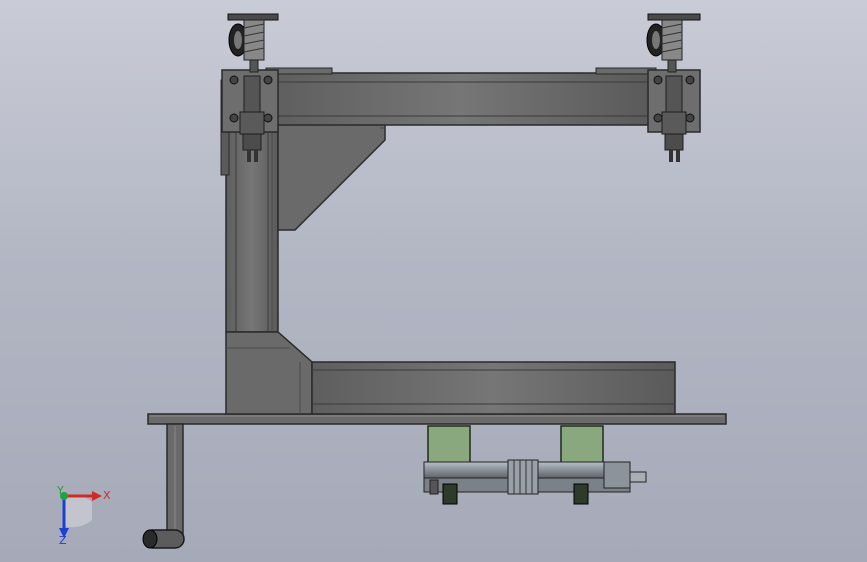 This screenshot has width=867, height=562. I want to click on right-handwheel, so click(673, 43).